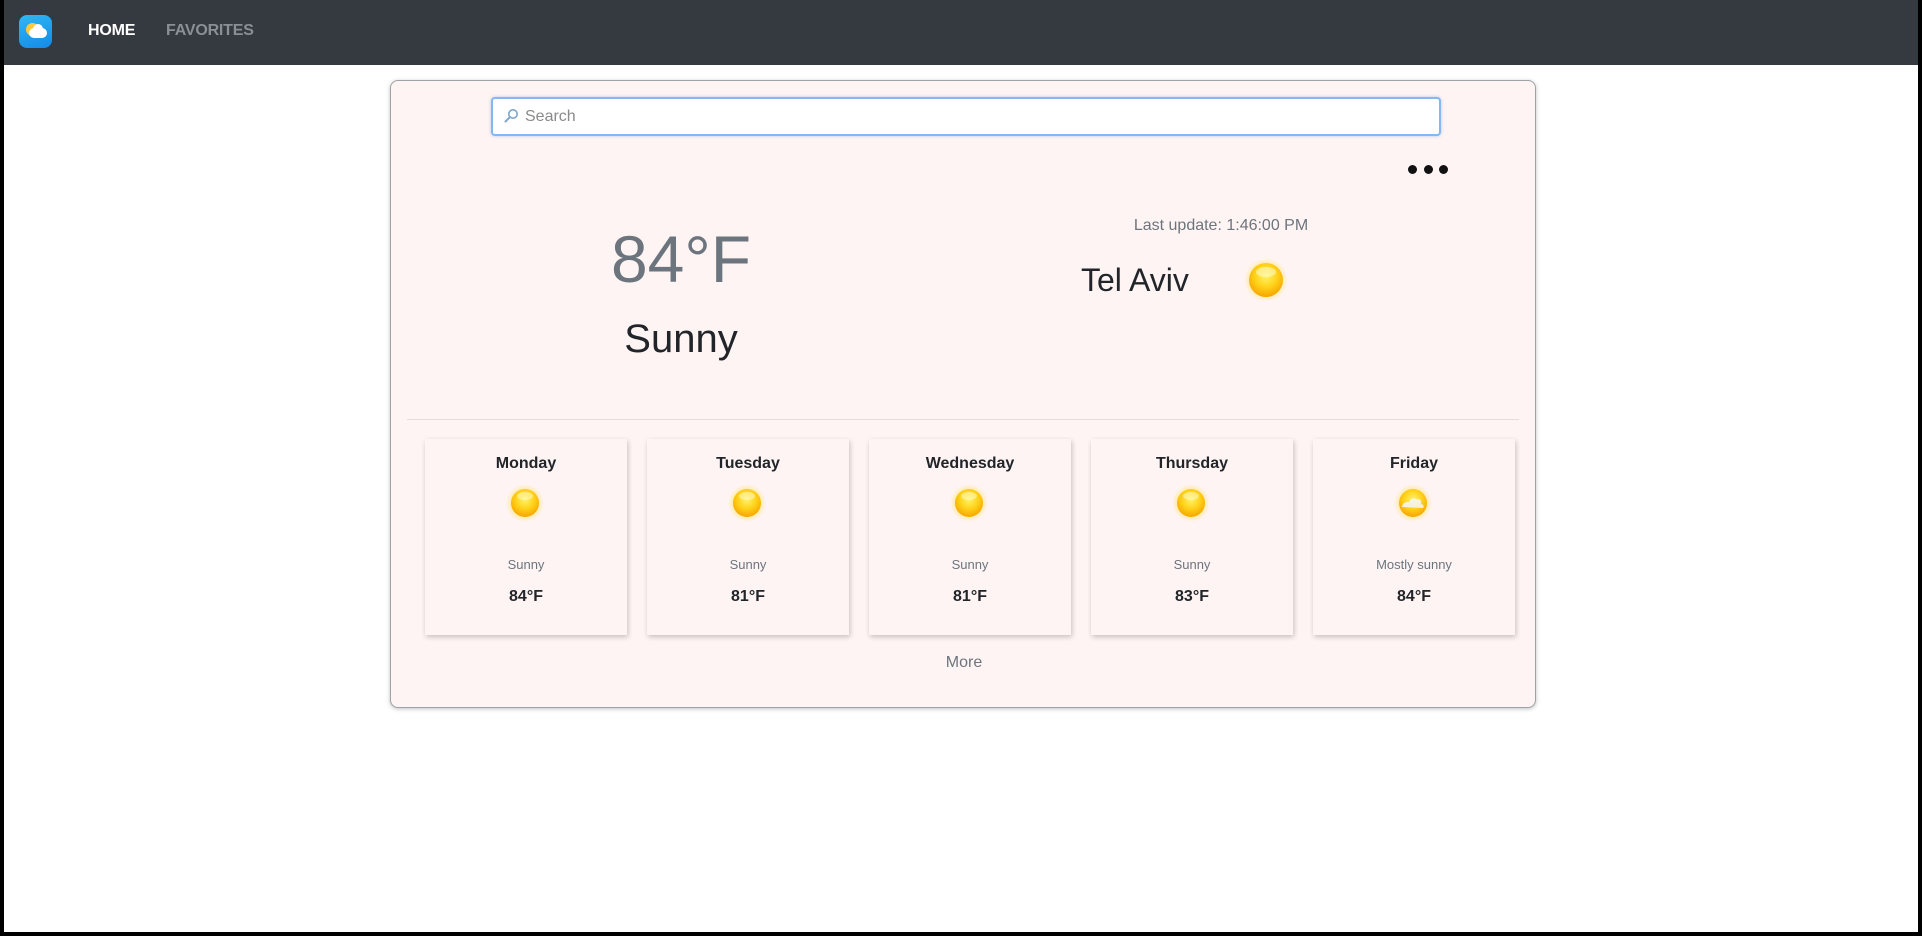 The height and width of the screenshot is (936, 1922). Describe the element at coordinates (748, 537) in the screenshot. I see `forecast-card-tuesday: Tuesday Sunny 81°F` at that location.